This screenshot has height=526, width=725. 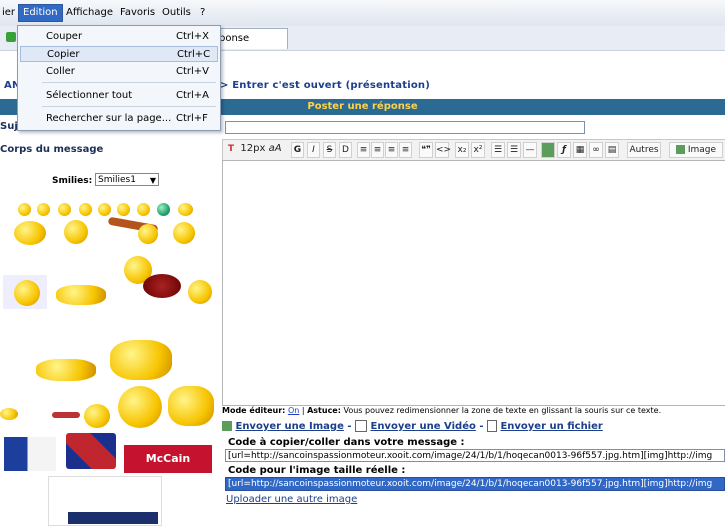 I want to click on font-size-select: 12px aA, so click(x=261, y=149).